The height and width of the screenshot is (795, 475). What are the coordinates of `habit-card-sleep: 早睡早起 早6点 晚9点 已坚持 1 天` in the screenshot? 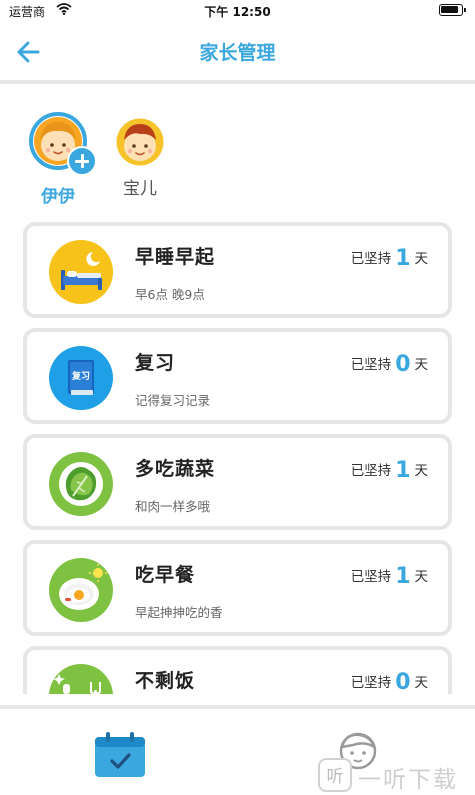 It's located at (237, 270).